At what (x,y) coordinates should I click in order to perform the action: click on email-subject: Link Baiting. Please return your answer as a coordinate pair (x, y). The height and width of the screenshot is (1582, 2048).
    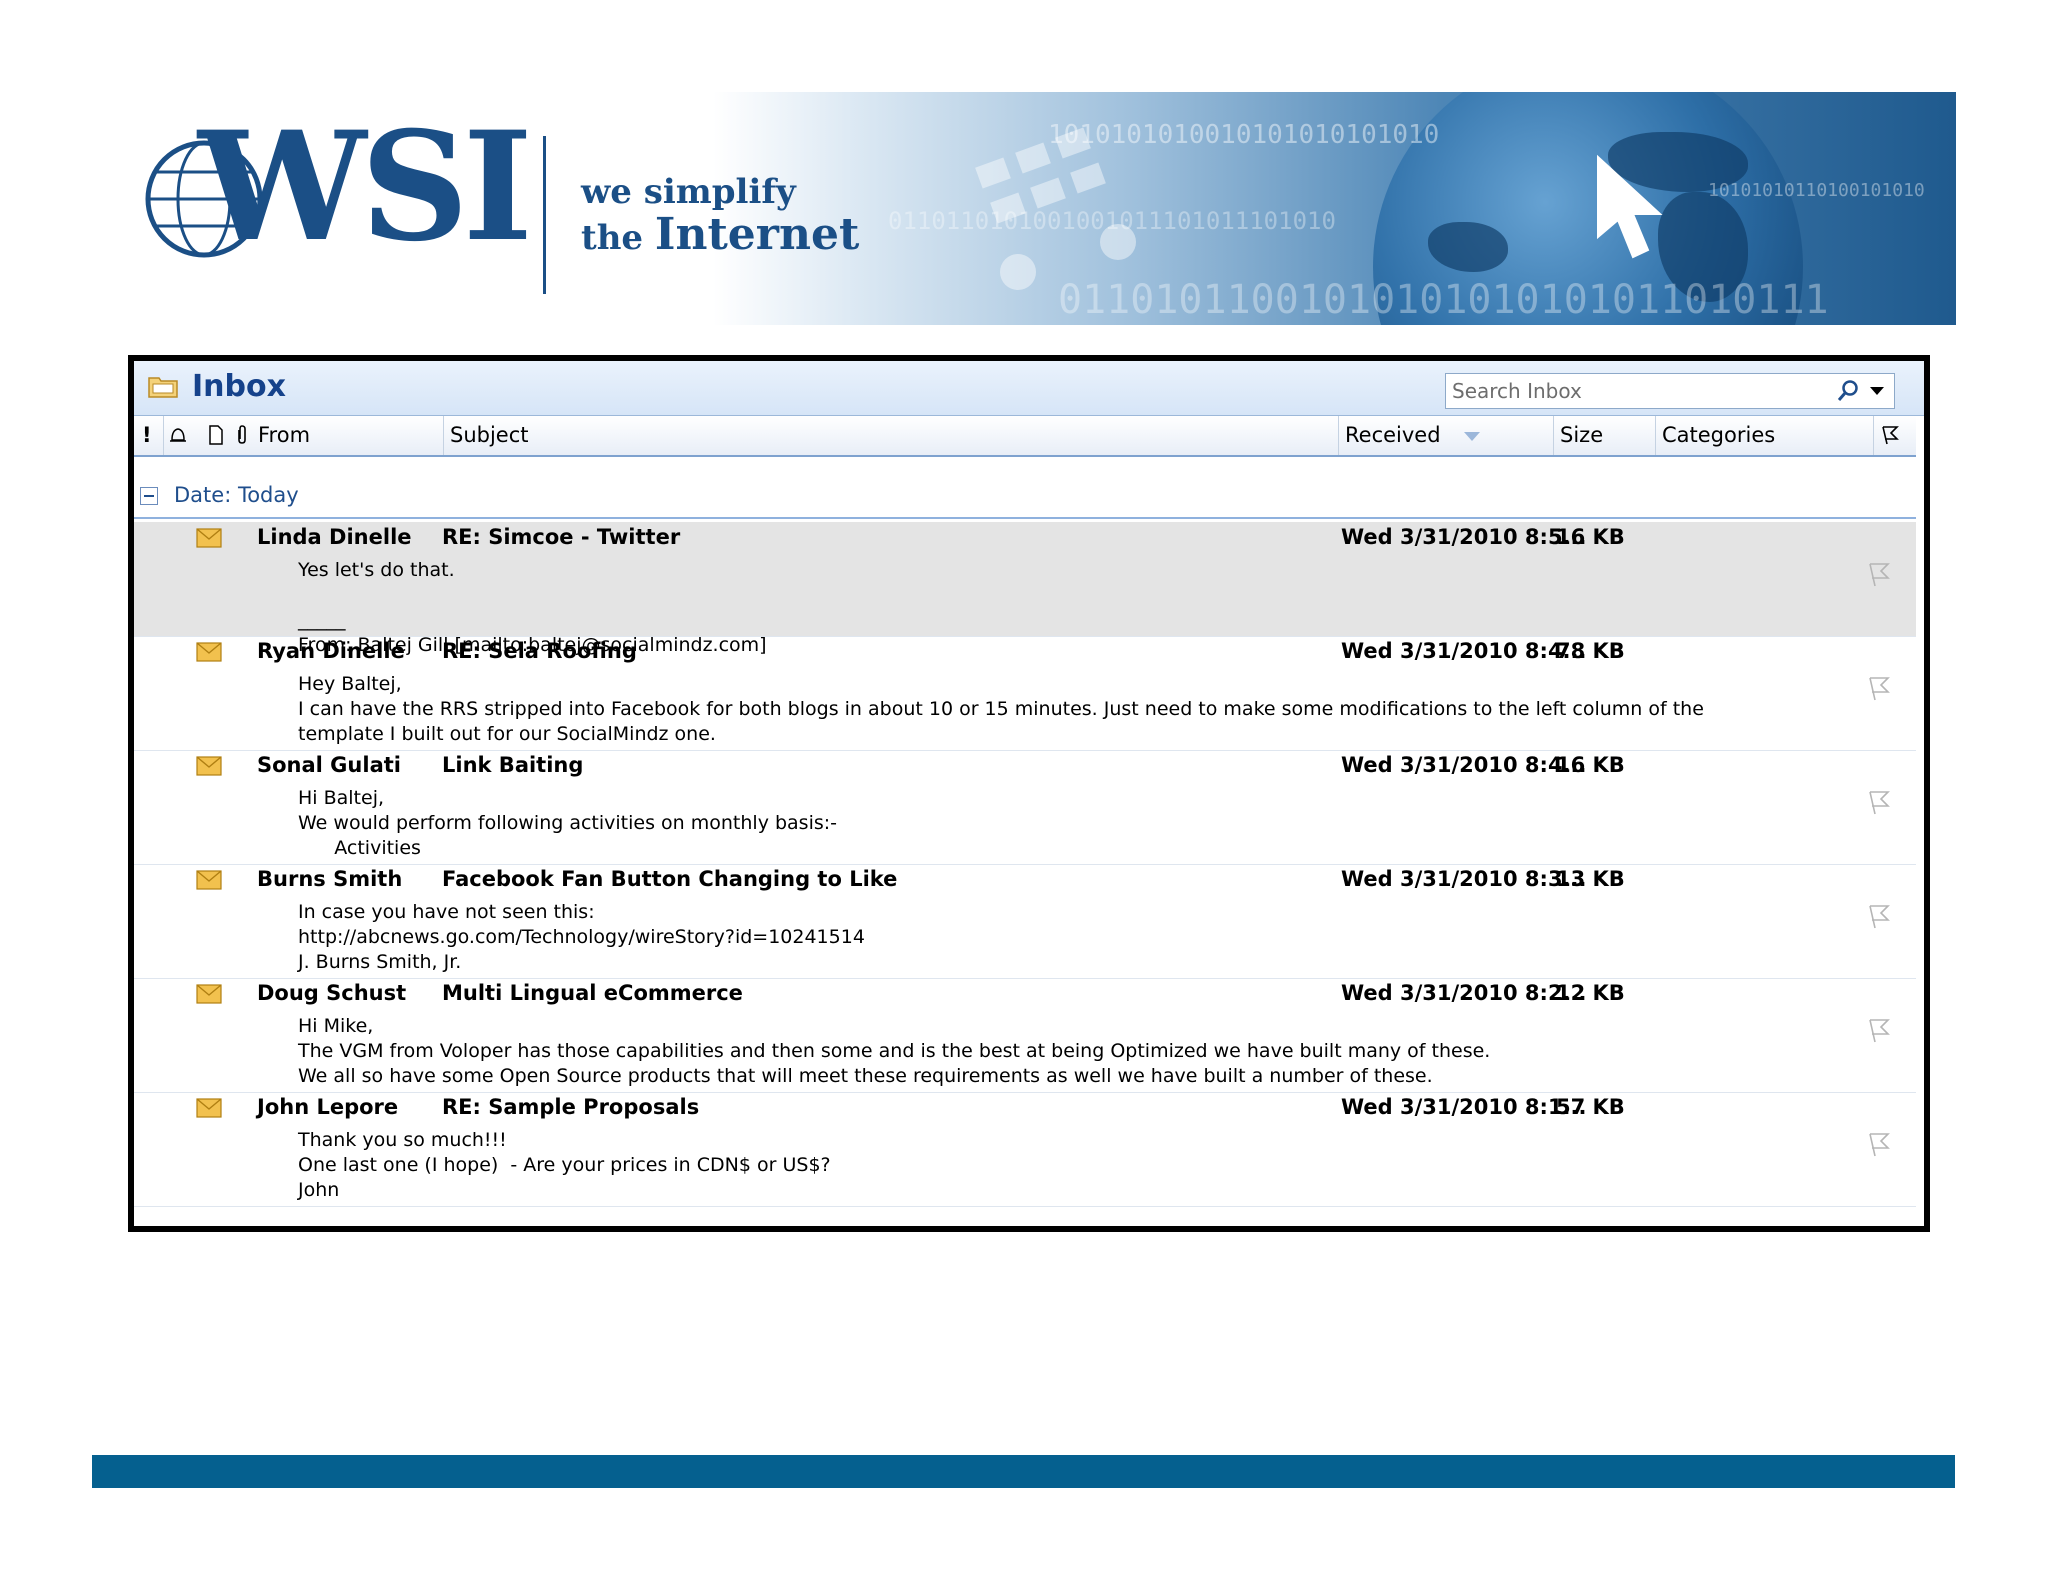
    Looking at the image, I should click on (513, 765).